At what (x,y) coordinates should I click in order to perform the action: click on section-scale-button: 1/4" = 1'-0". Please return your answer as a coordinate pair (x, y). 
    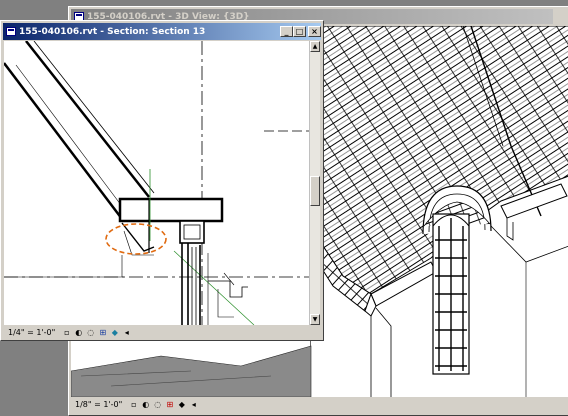
    Looking at the image, I should click on (31, 332).